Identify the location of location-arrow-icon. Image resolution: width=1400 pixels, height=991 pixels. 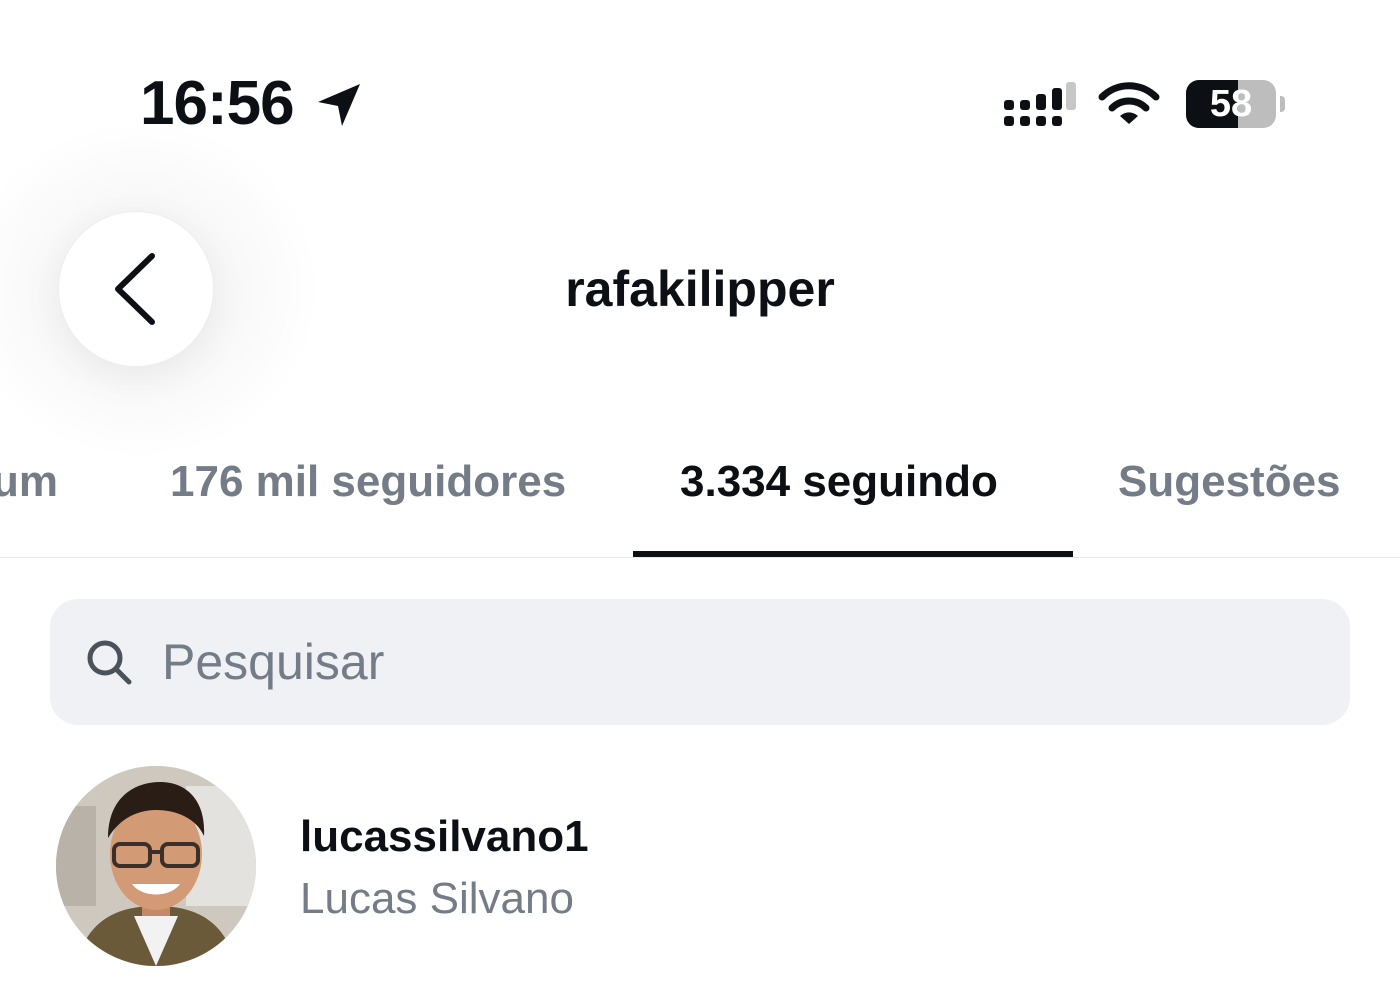
(339, 105).